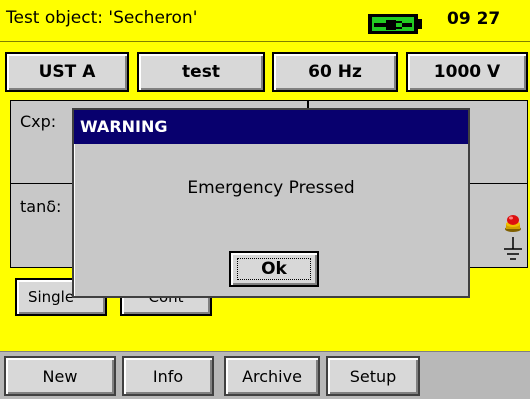 This screenshot has width=530, height=399. What do you see at coordinates (41, 206) in the screenshot?
I see `tan-delta-label: tanδ:` at bounding box center [41, 206].